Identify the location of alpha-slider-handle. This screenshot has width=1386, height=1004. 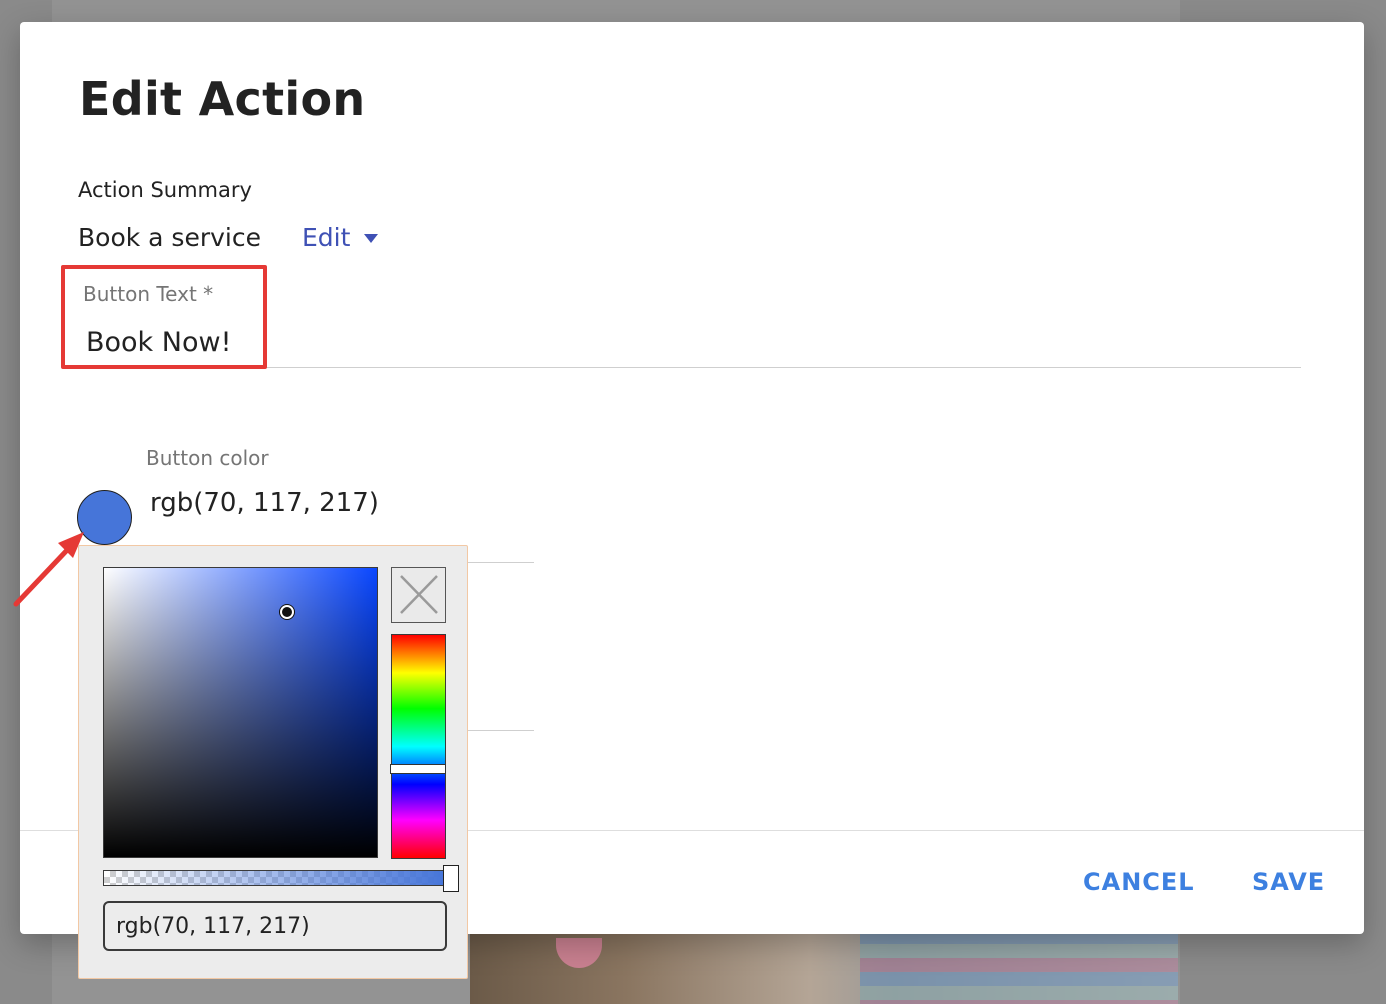
(451, 878).